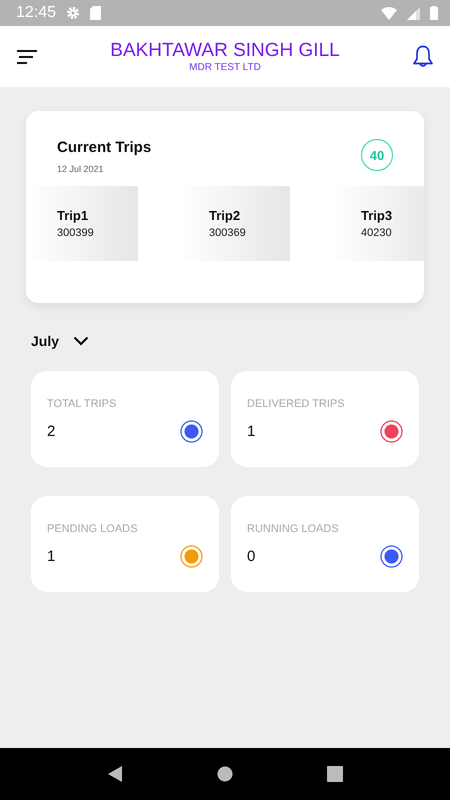 The width and height of the screenshot is (450, 800). Describe the element at coordinates (36, 13) in the screenshot. I see `status-time: 12:45` at that location.